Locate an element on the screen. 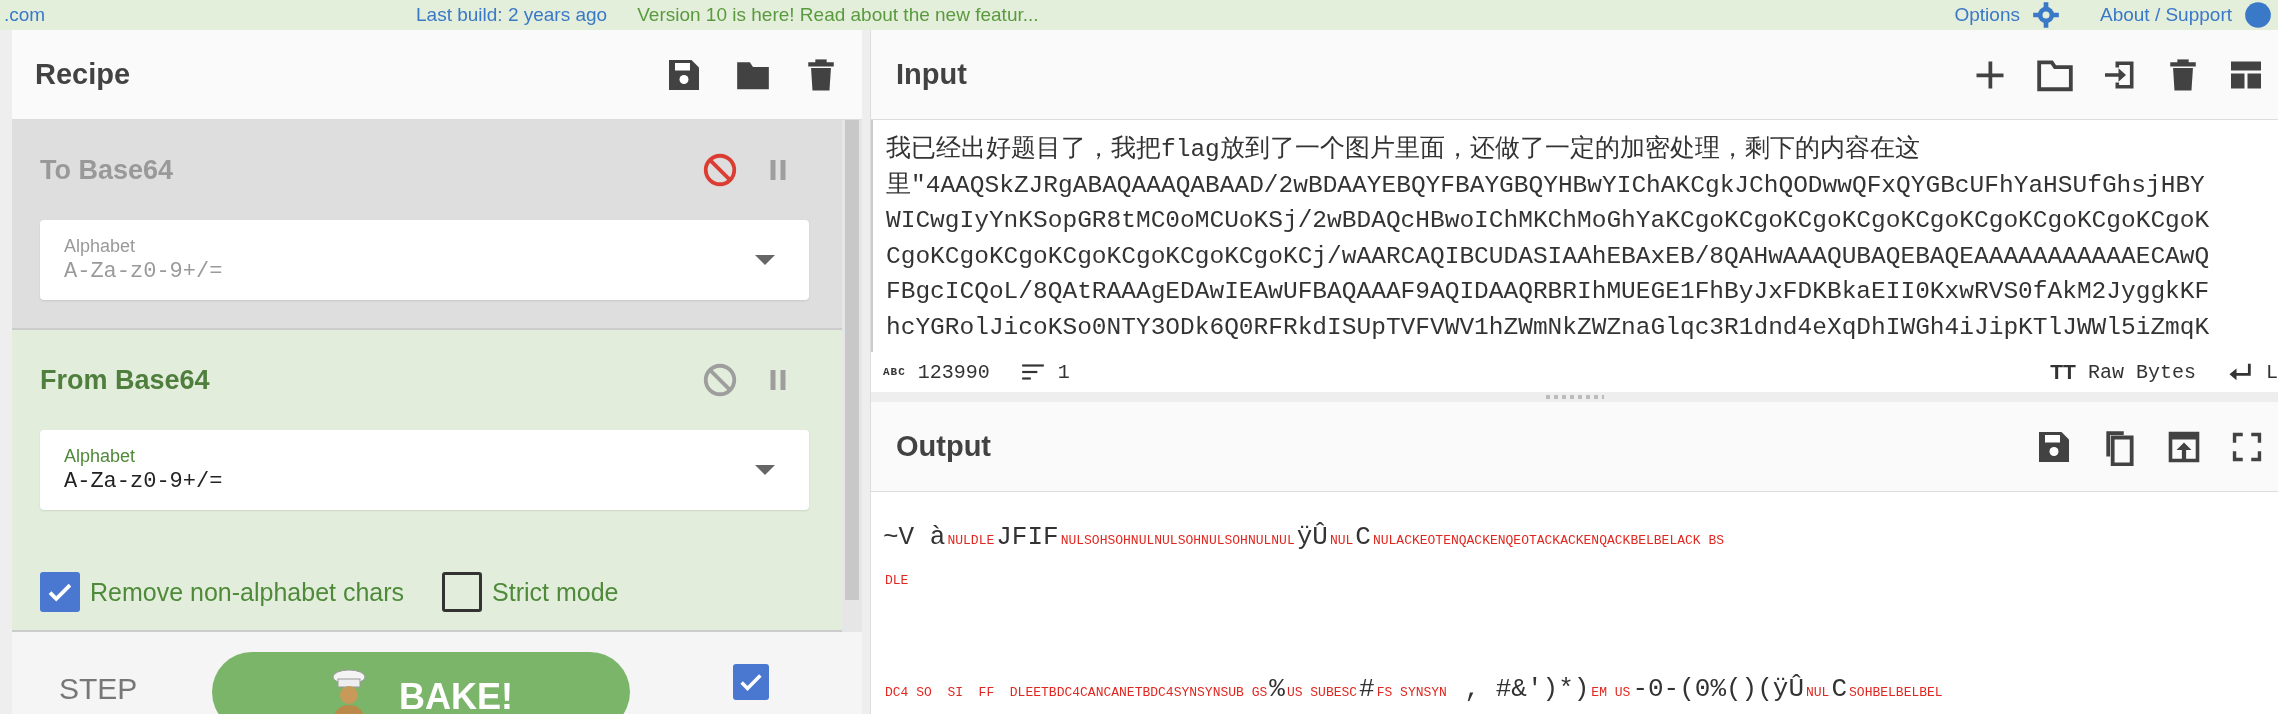 The height and width of the screenshot is (714, 2278). operation-name: To Base64 is located at coordinates (107, 170).